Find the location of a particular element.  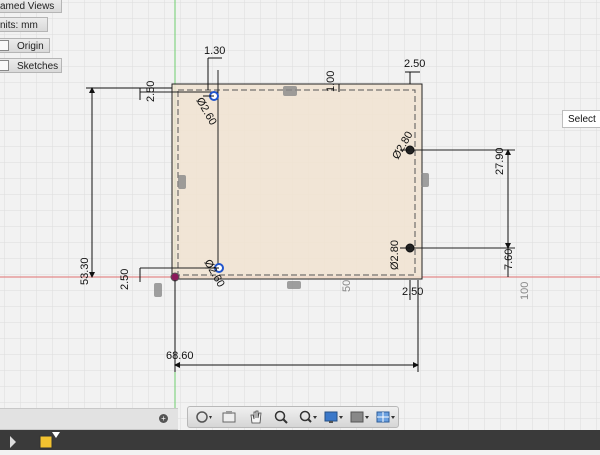

add-comment-icon: + is located at coordinates (163, 418).